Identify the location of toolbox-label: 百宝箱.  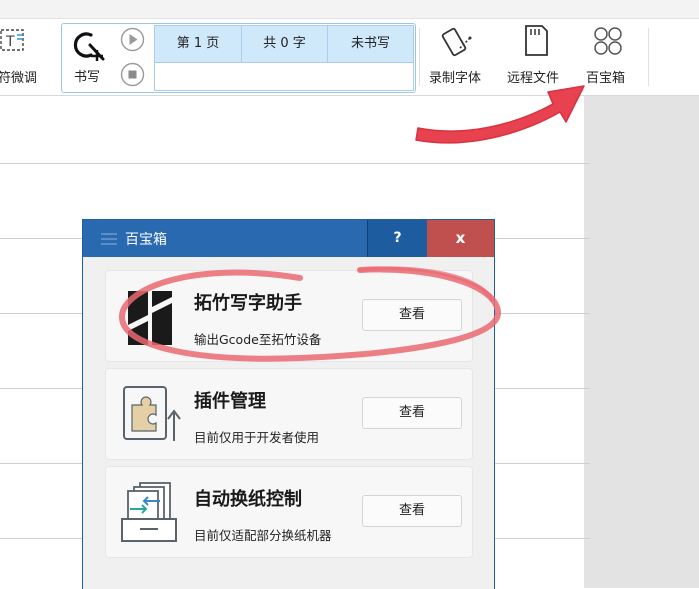
(605, 76).